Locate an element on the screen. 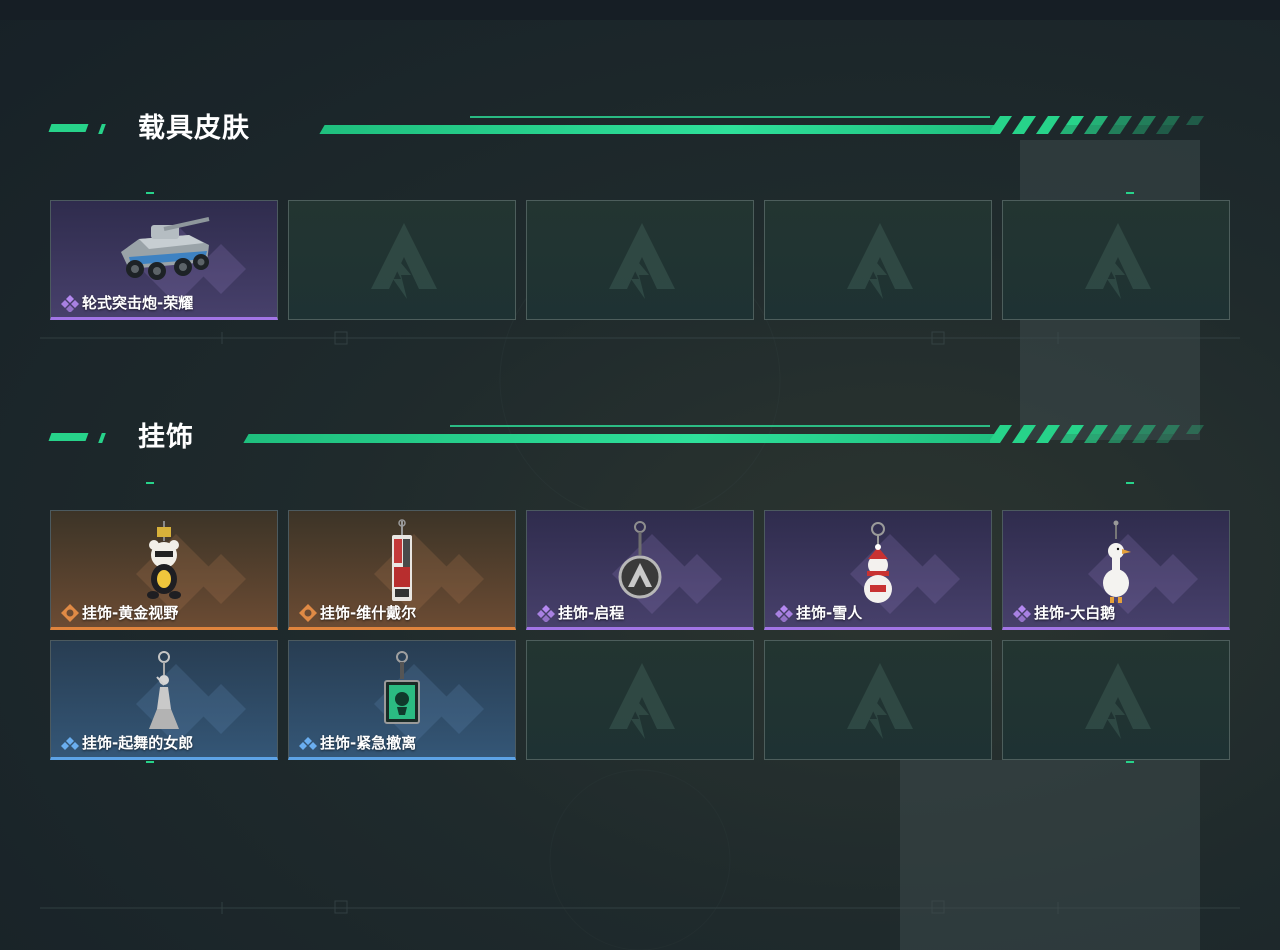 This screenshot has width=1280, height=950. item-label-row: 挂饰-雪人 is located at coordinates (818, 612).